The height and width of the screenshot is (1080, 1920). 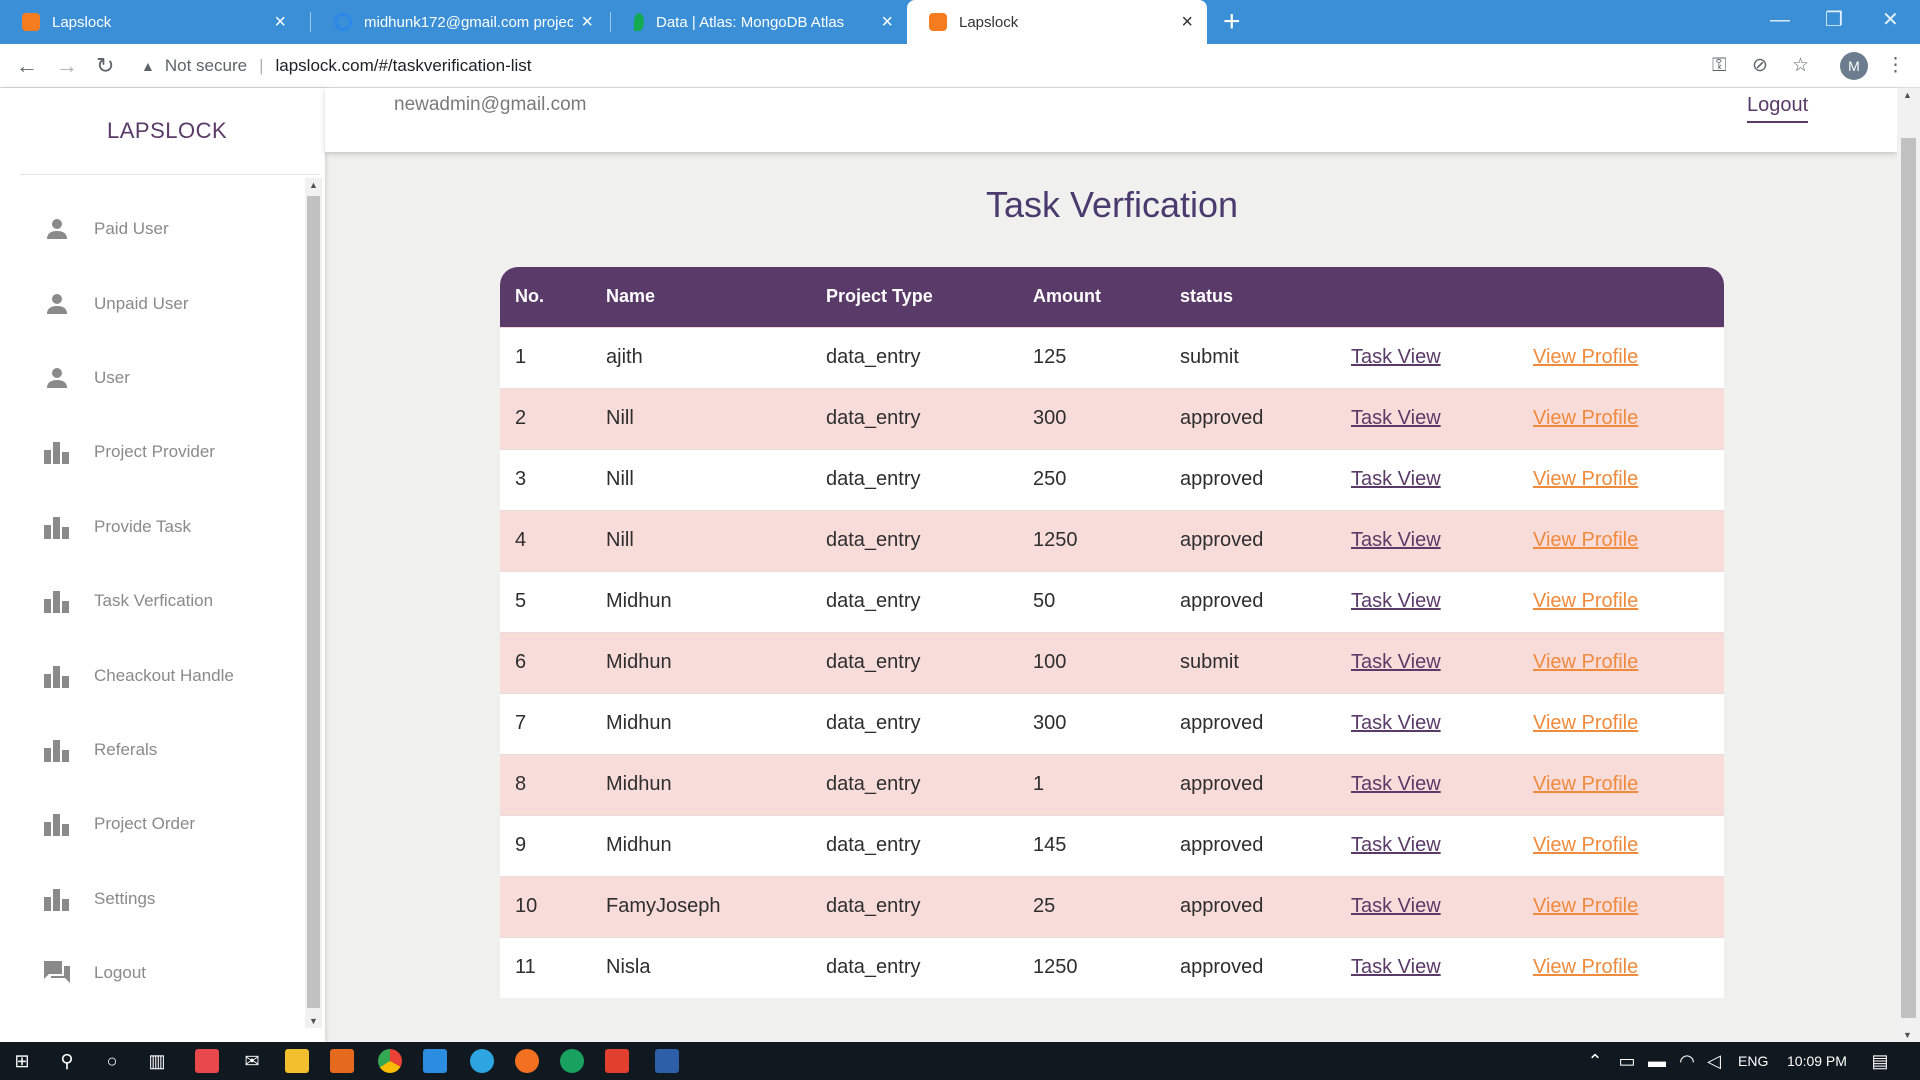 I want to click on page-scrollbar: ▲ ▼, so click(x=1908, y=565).